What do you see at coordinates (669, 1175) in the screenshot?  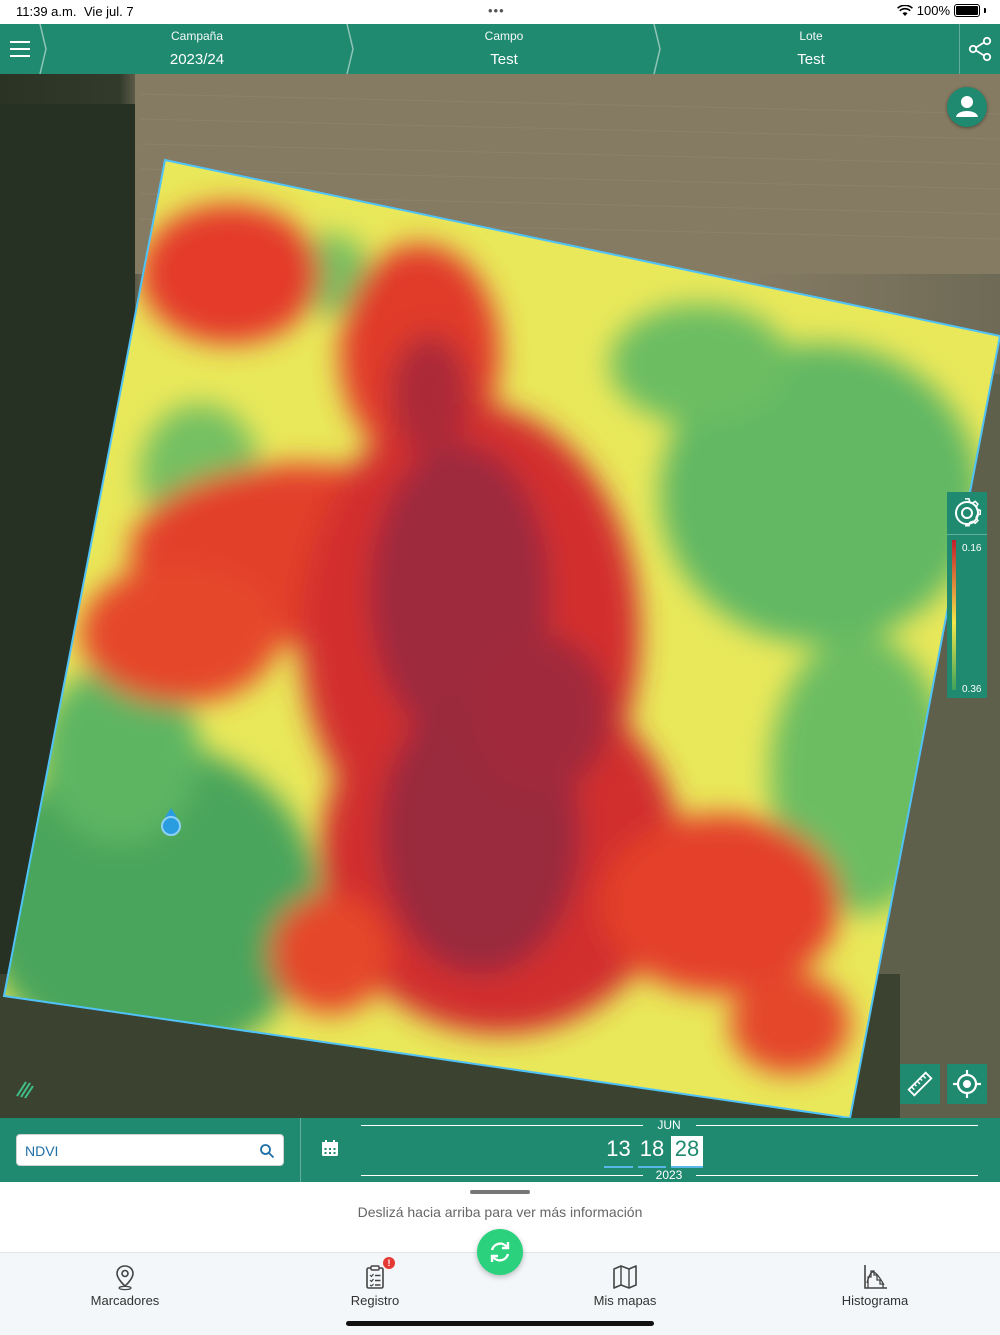 I see `date-year: 2023` at bounding box center [669, 1175].